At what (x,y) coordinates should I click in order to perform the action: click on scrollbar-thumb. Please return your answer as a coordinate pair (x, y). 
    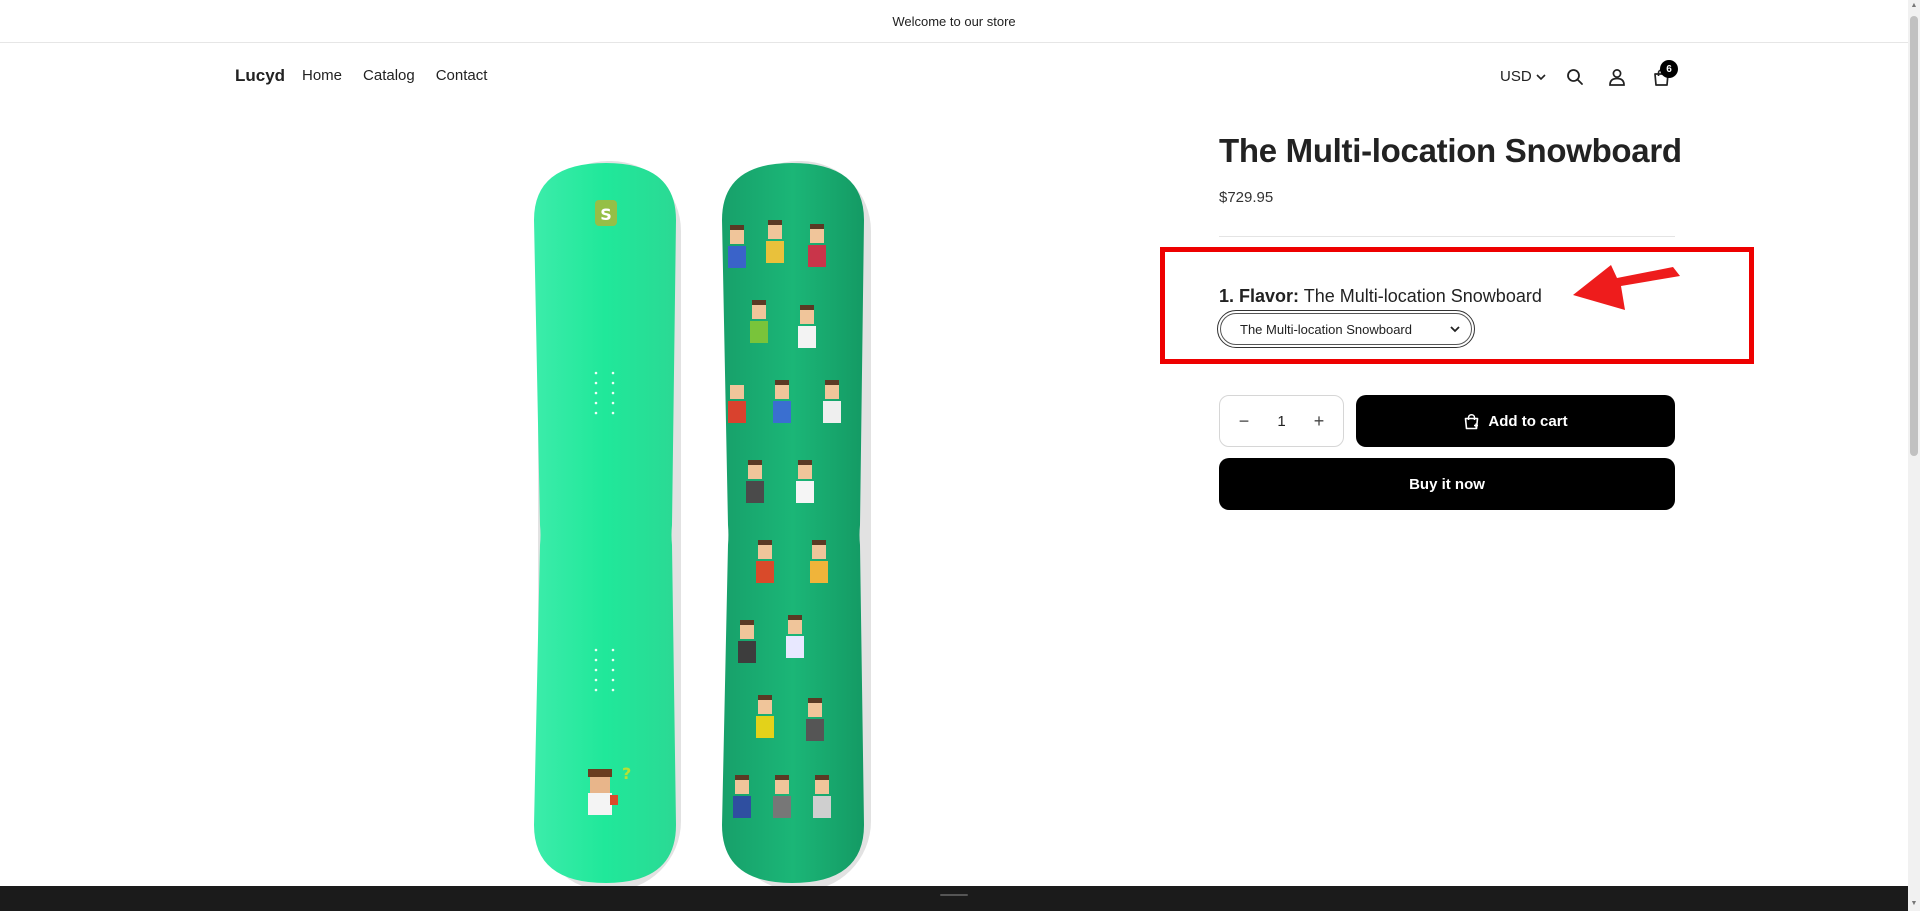
    Looking at the image, I should click on (1914, 236).